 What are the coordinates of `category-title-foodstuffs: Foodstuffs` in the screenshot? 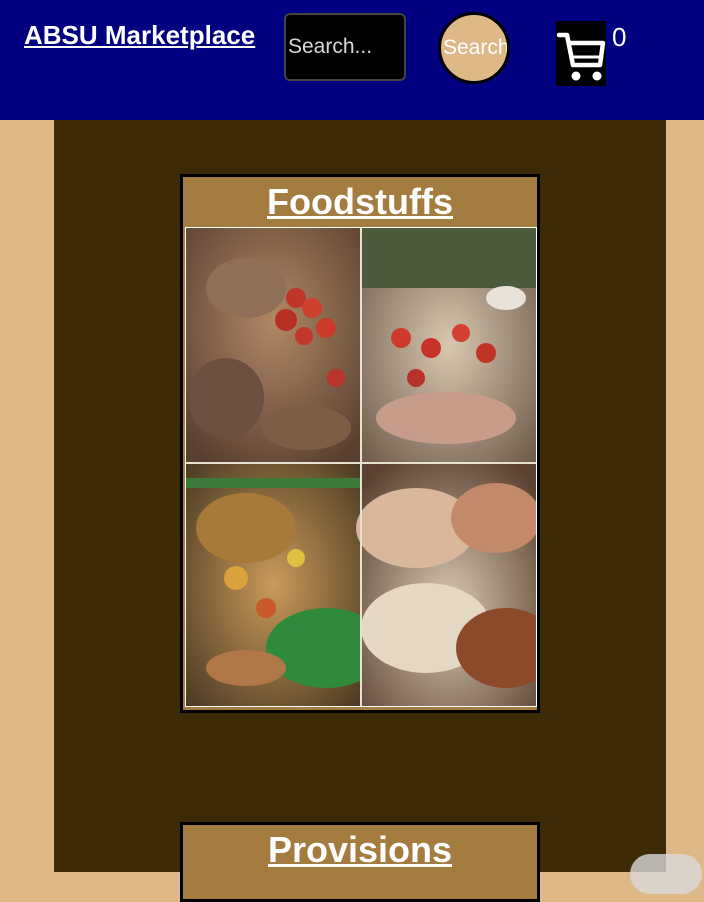 It's located at (360, 202).